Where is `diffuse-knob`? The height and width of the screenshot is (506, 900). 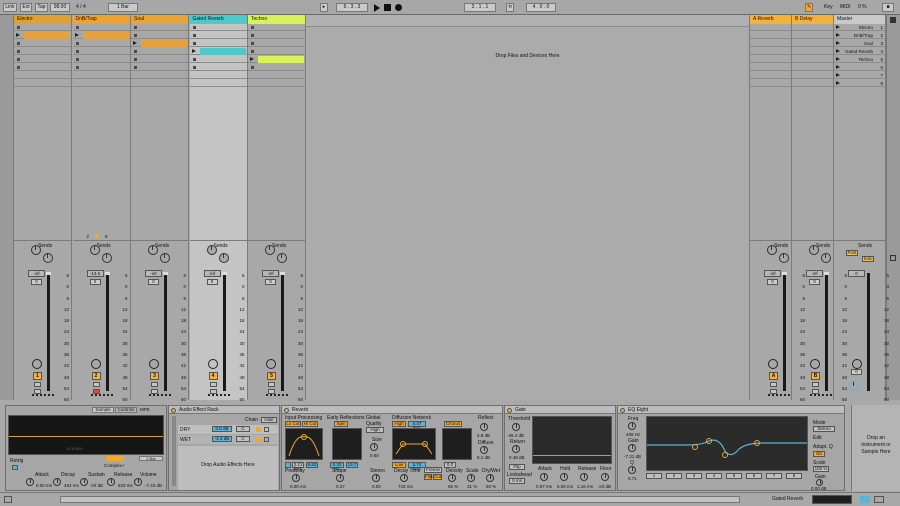
diffuse-knob is located at coordinates (484, 450).